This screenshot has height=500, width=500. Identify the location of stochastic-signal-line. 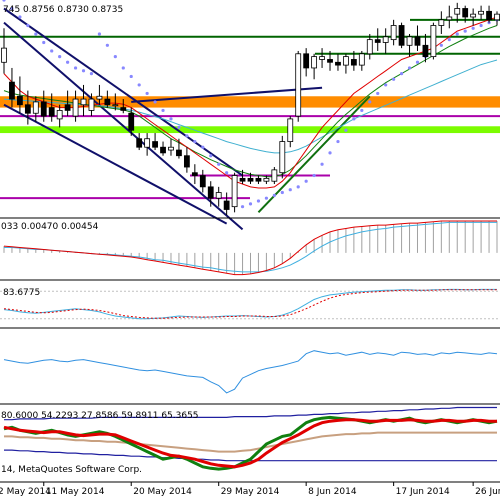
(250, 304).